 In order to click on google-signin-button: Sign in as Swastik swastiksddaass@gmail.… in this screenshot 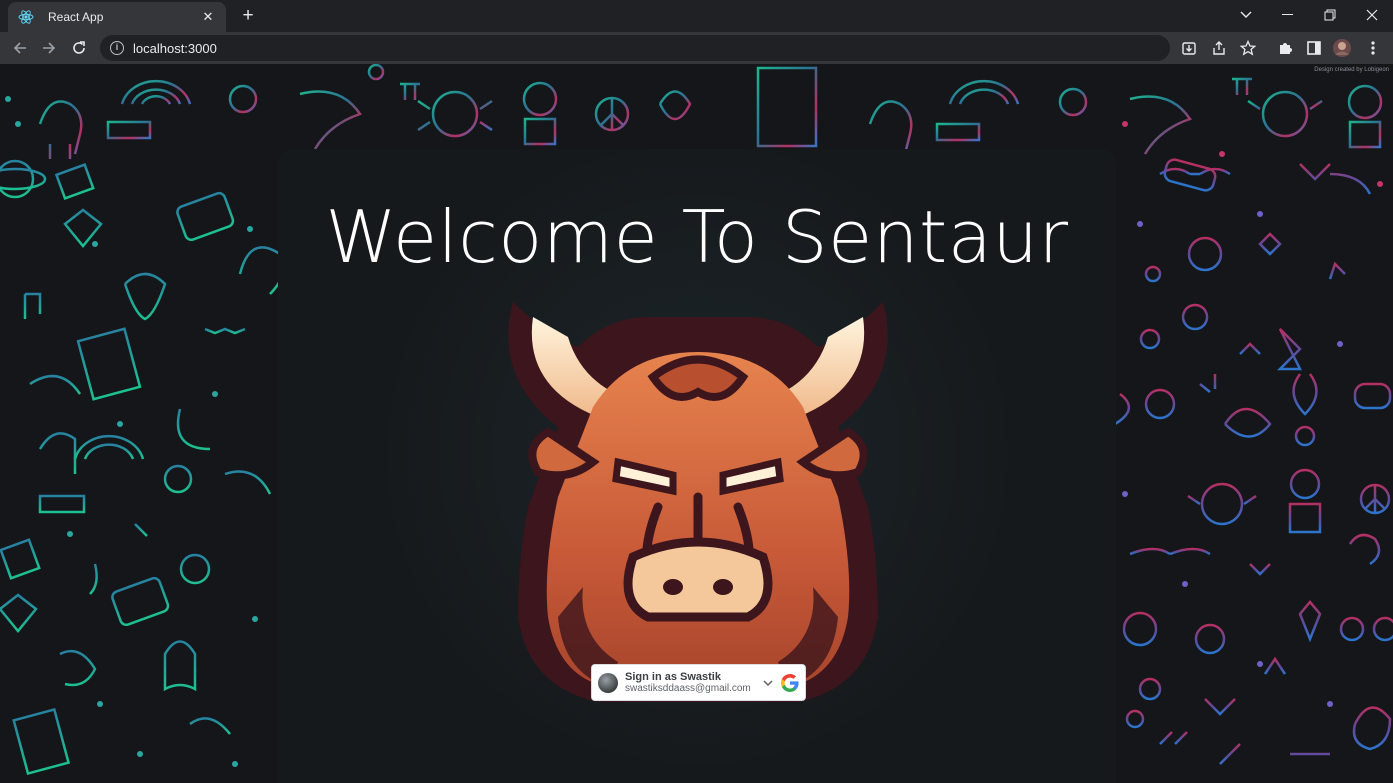, I will do `click(698, 682)`.